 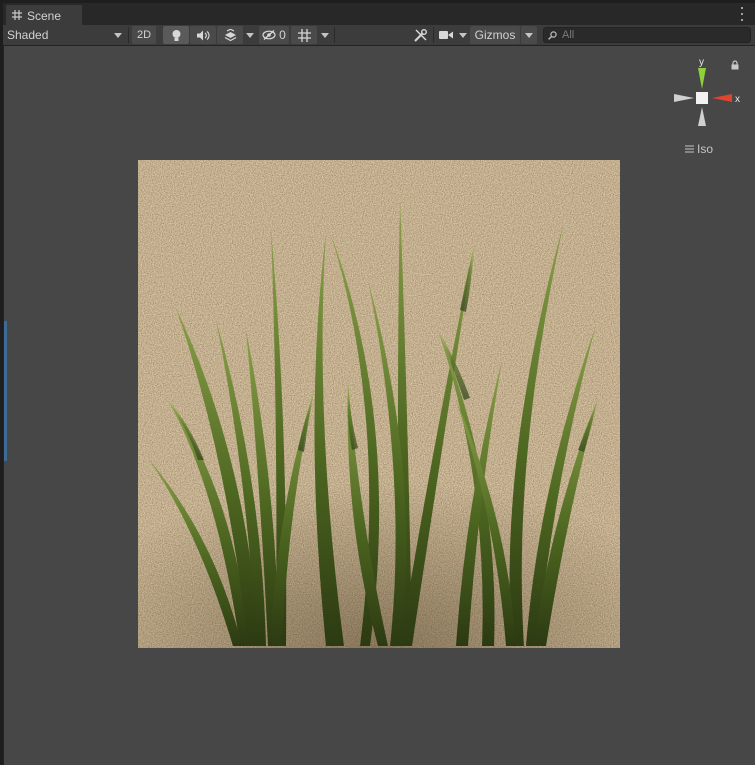 I want to click on tab-scene: Scene, so click(x=44, y=15).